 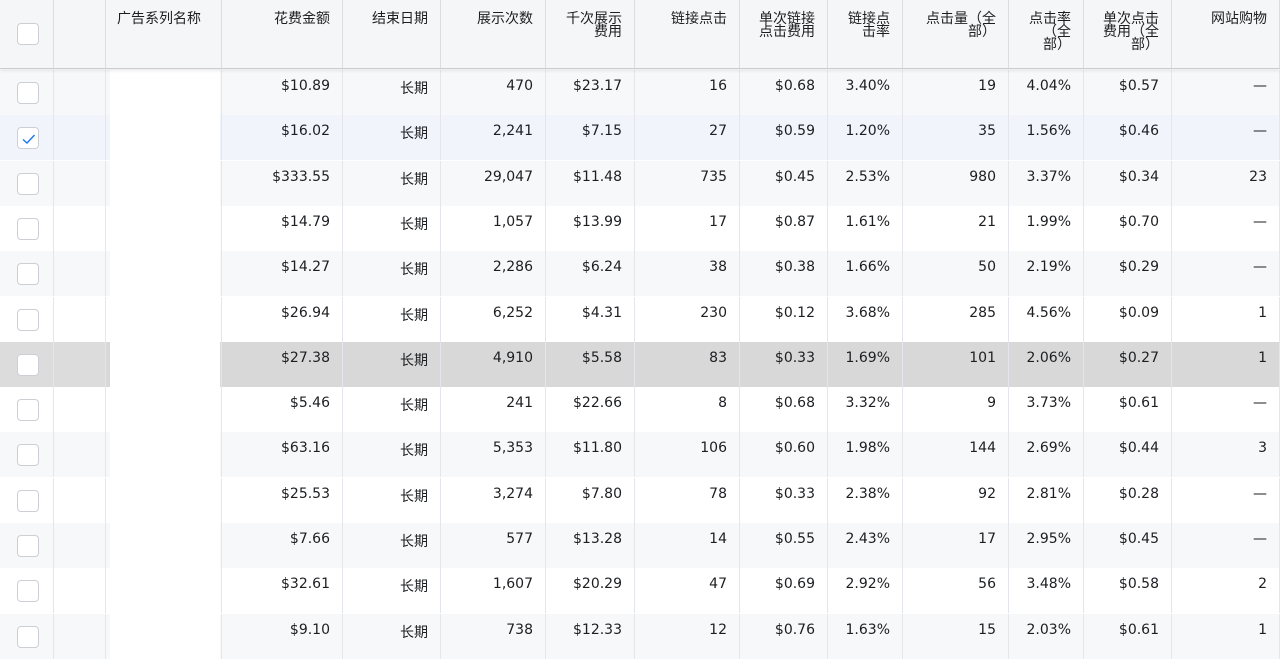 I want to click on cell-impressions-column: 241, so click(x=493, y=410).